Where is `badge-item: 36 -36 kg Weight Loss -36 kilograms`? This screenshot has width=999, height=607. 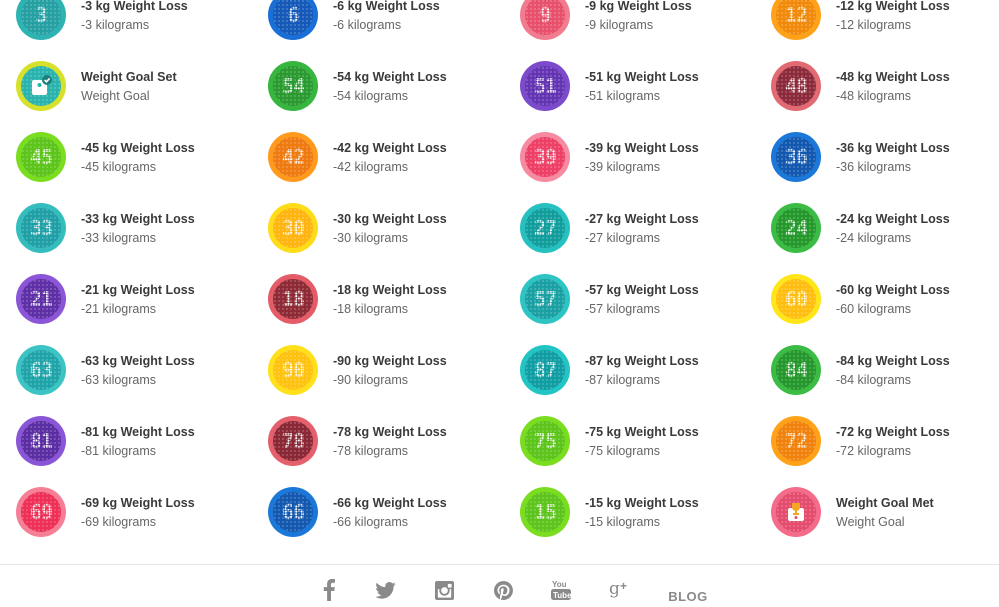 badge-item: 36 -36 kg Weight Loss -36 kilograms is located at coordinates (875, 157).